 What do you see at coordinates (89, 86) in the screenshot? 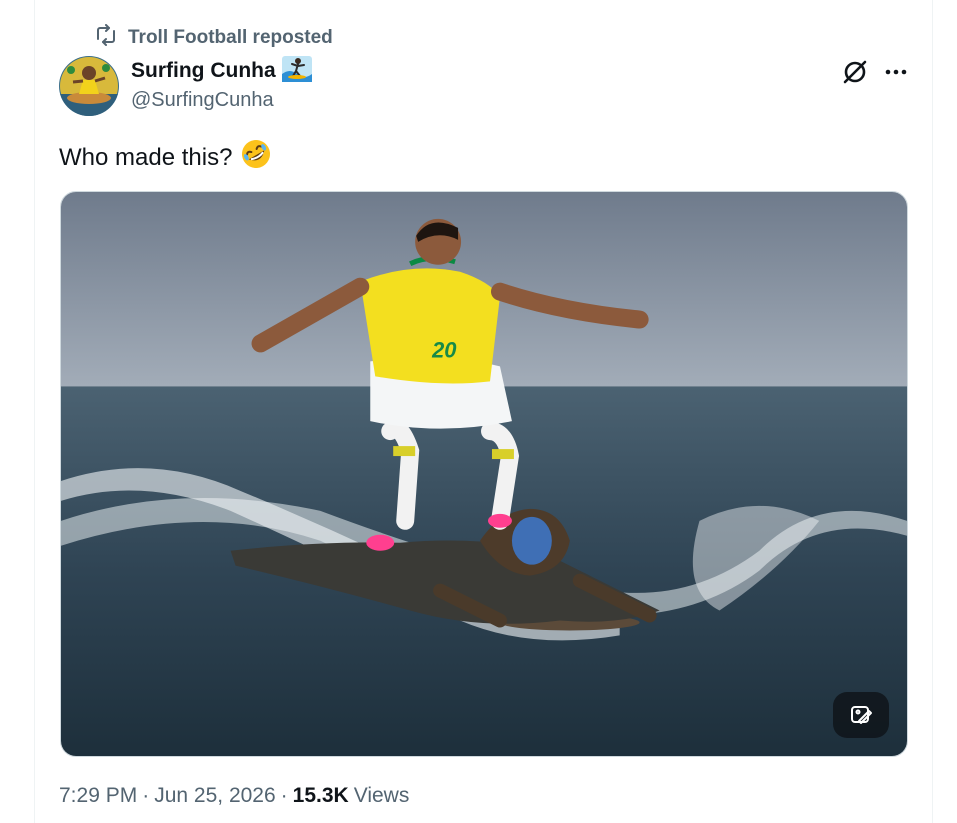
I see `avatar` at bounding box center [89, 86].